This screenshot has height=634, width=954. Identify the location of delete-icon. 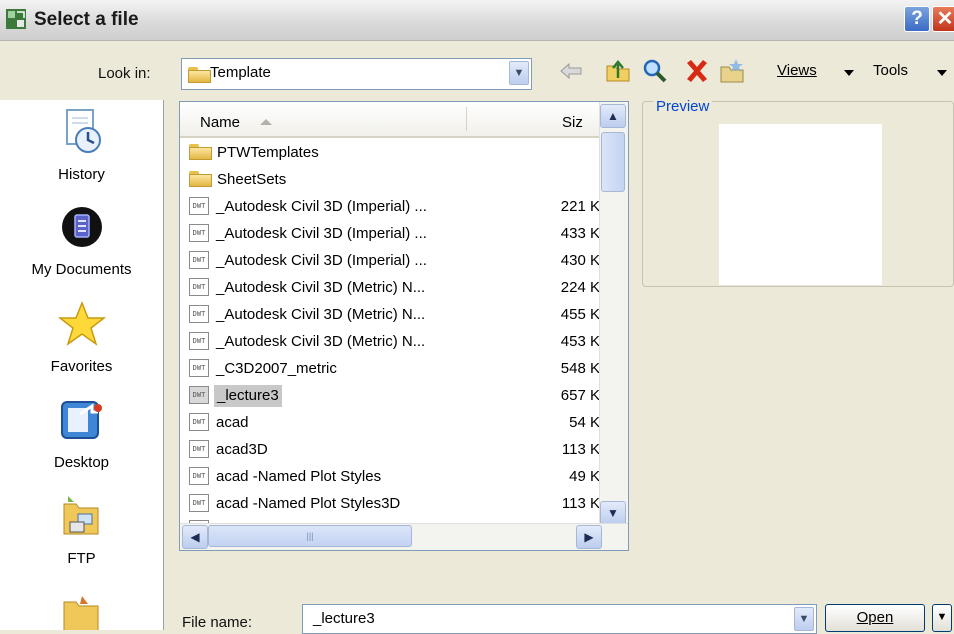
(697, 71).